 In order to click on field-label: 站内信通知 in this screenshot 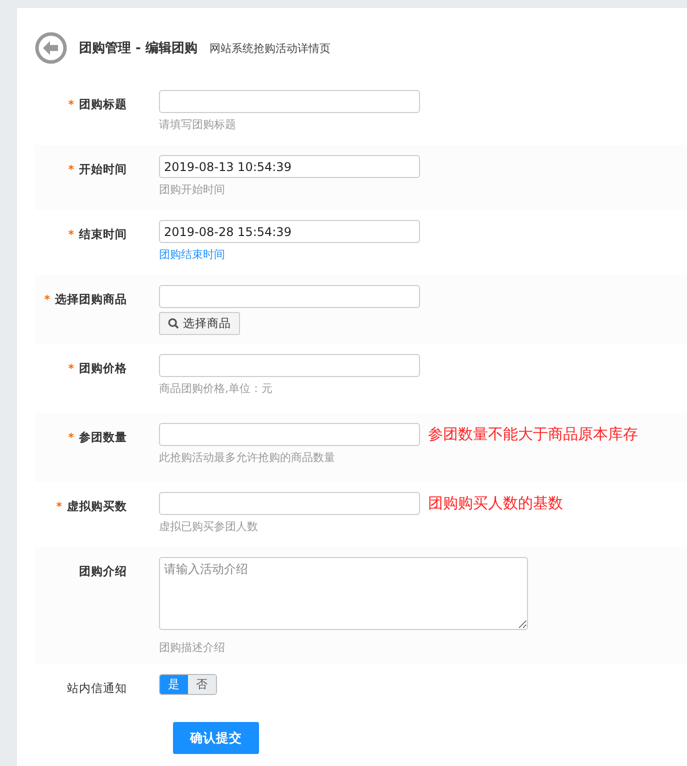, I will do `click(97, 688)`.